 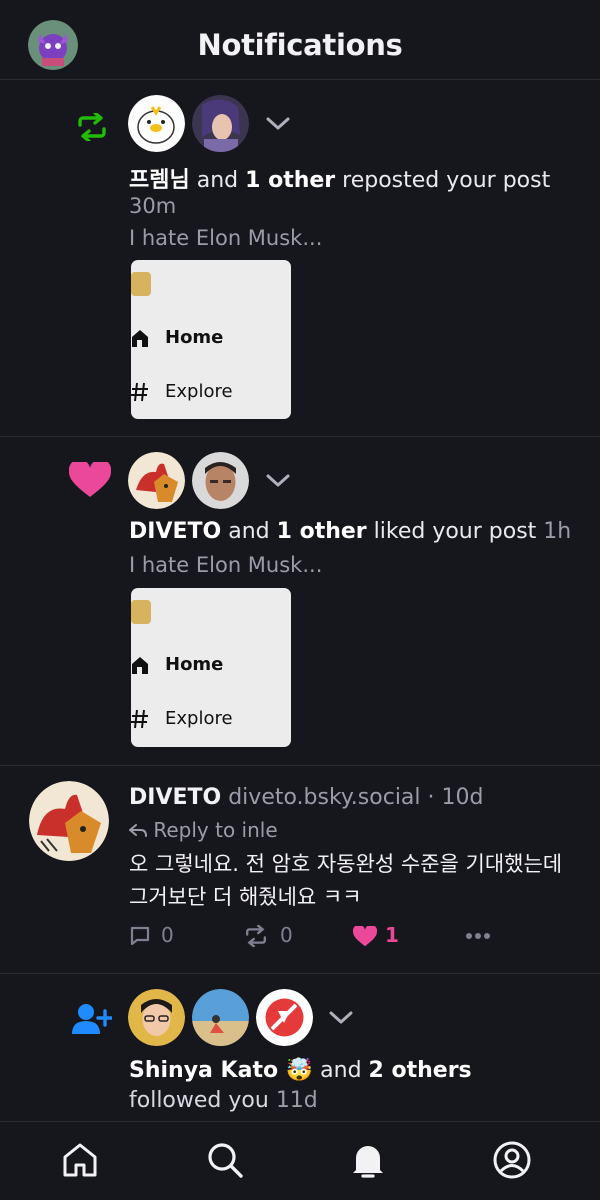 What do you see at coordinates (93, 1021) in the screenshot?
I see `person-add-icon` at bounding box center [93, 1021].